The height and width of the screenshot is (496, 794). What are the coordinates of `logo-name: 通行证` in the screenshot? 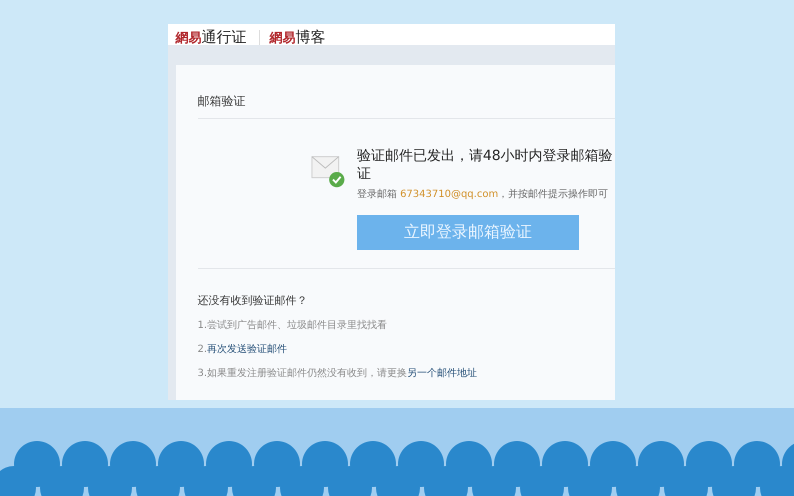 It's located at (224, 37).